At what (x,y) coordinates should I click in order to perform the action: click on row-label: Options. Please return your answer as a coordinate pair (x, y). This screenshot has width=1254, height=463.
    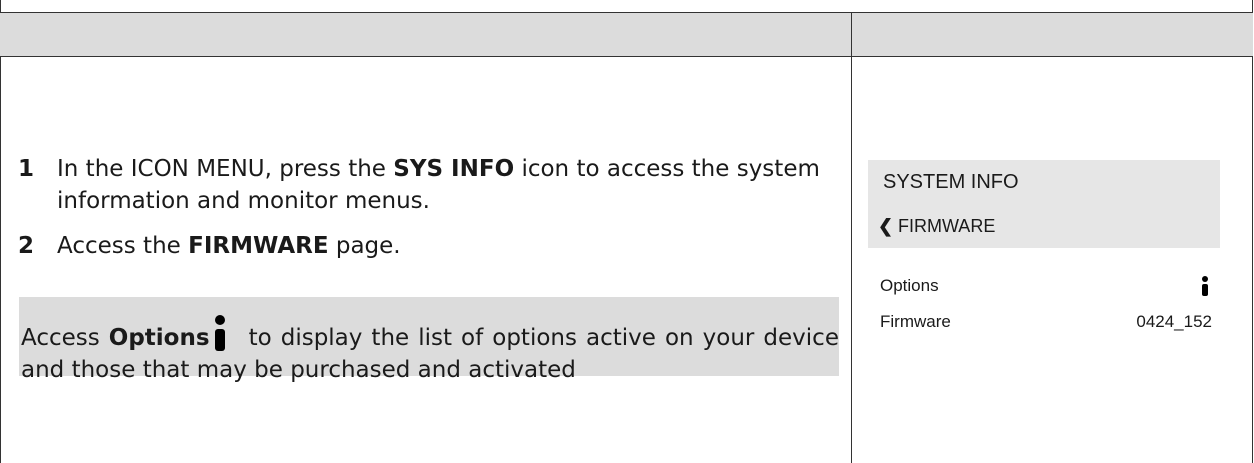
    Looking at the image, I should click on (909, 285).